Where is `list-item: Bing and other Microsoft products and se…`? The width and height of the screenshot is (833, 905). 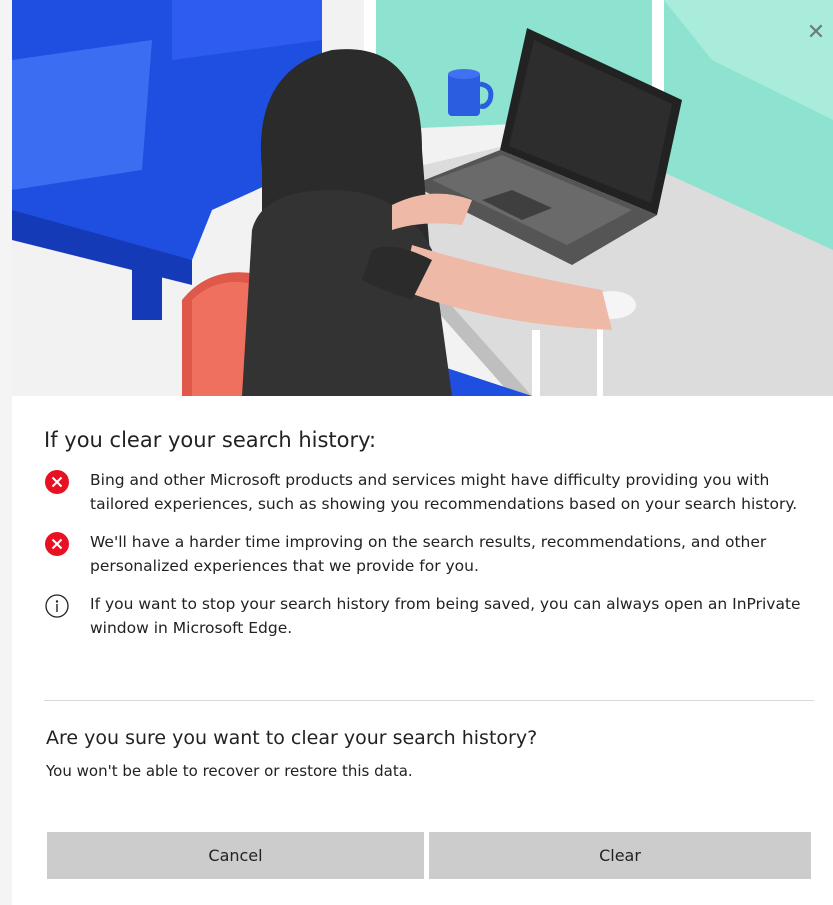 list-item: Bing and other Microsoft products and se… is located at coordinates (429, 492).